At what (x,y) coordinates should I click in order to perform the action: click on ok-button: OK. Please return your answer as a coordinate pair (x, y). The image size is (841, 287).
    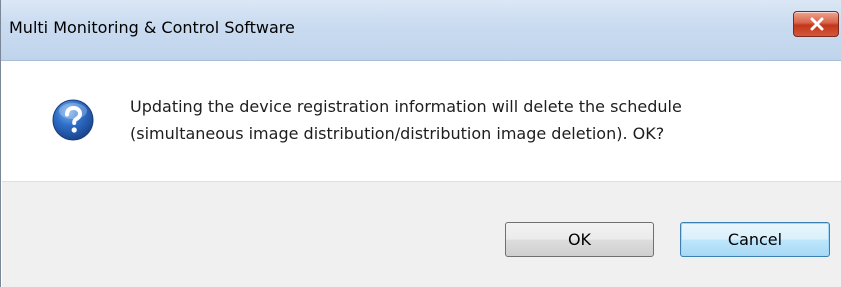
    Looking at the image, I should click on (579, 239).